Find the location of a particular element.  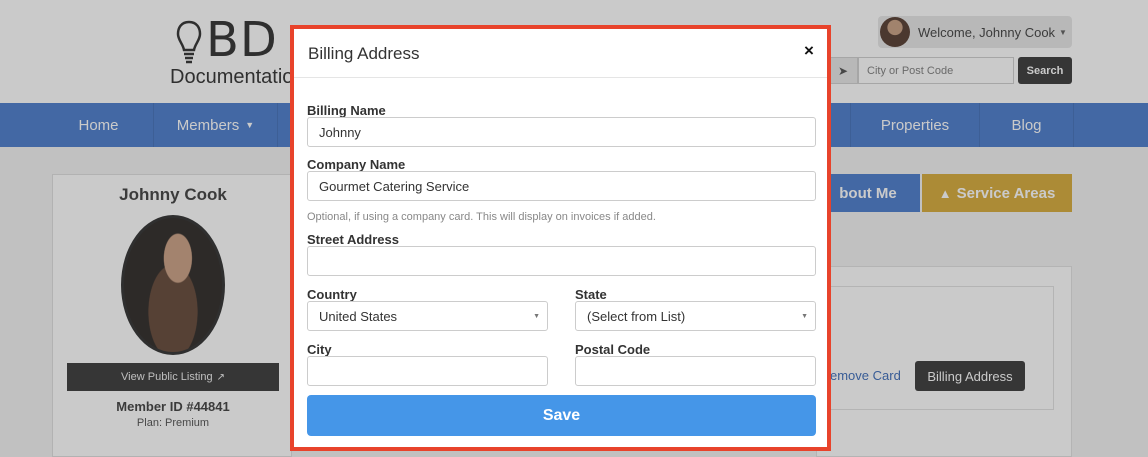

save-button: Save is located at coordinates (561, 415).